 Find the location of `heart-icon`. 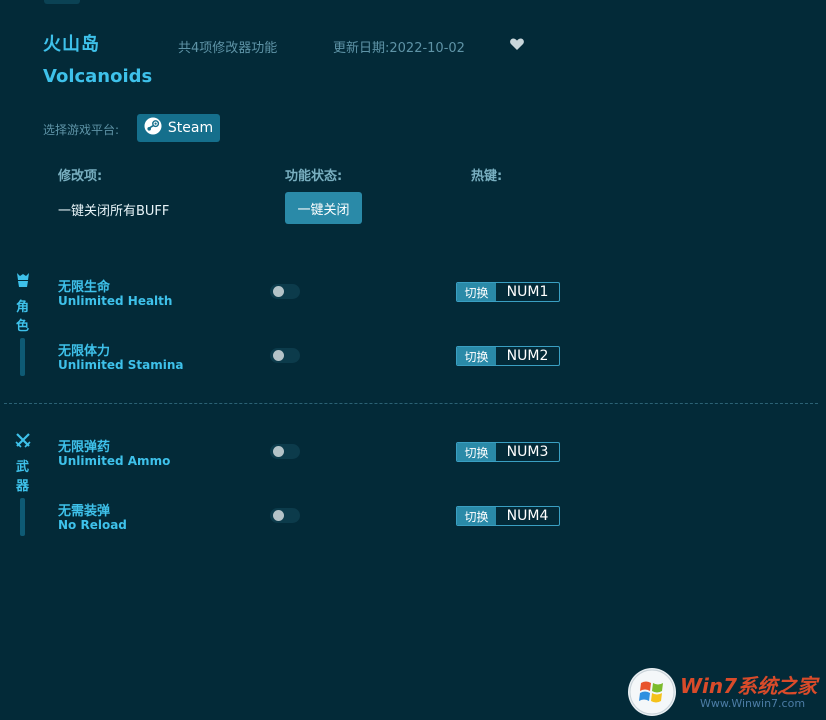

heart-icon is located at coordinates (517, 44).